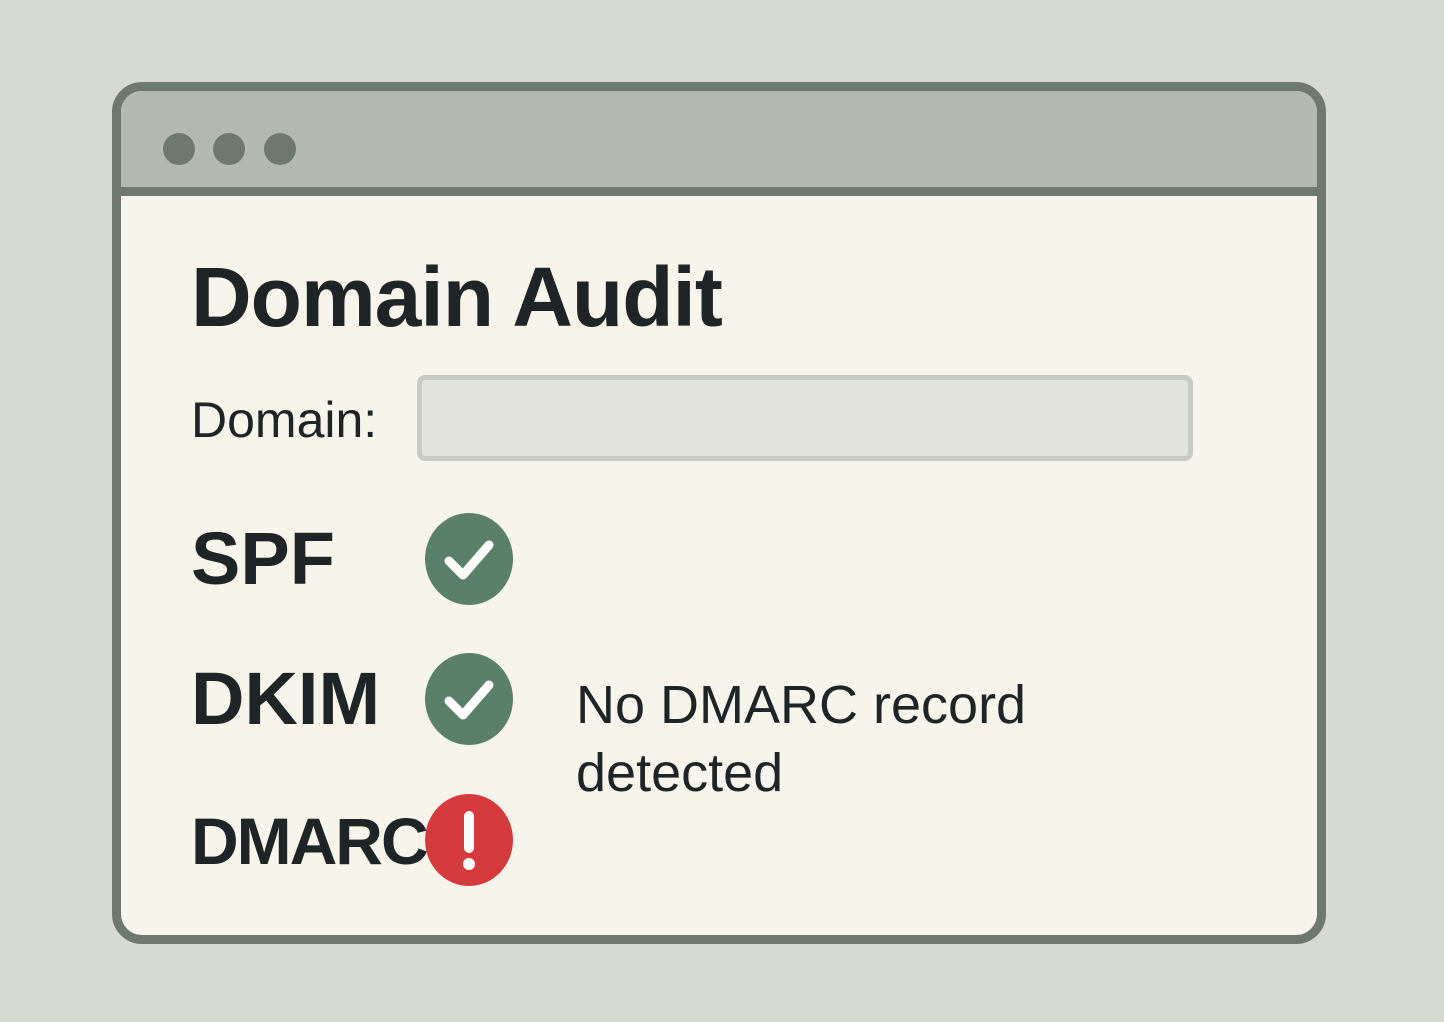  What do you see at coordinates (286, 698) in the screenshot?
I see `dkim-label: DKIM` at bounding box center [286, 698].